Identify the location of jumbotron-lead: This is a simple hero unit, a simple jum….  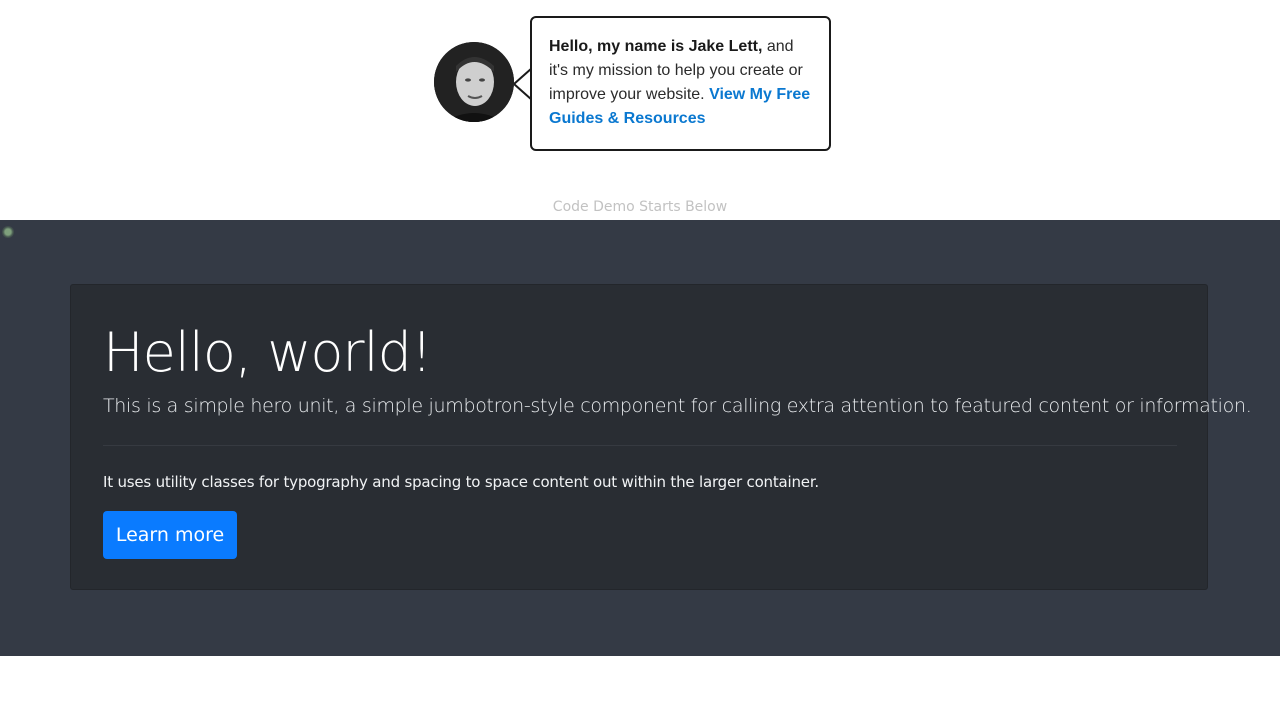
(677, 406).